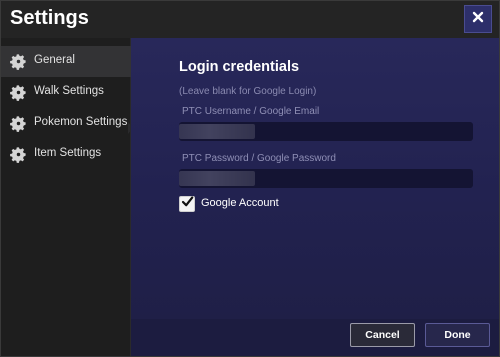 The height and width of the screenshot is (357, 500). I want to click on done-button: Done, so click(457, 335).